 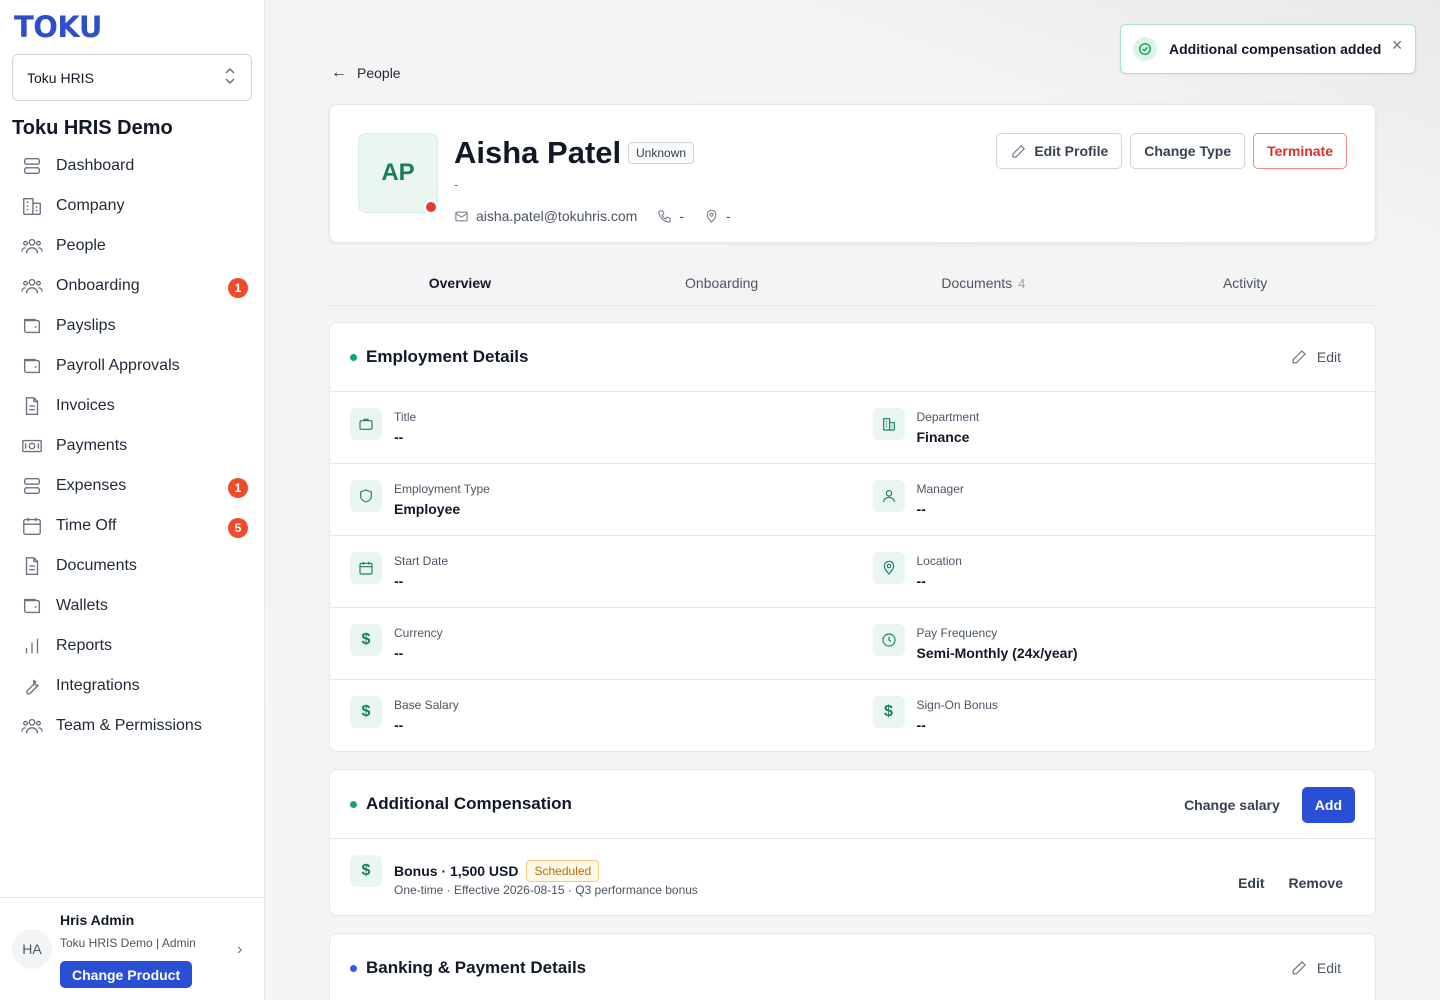 What do you see at coordinates (32, 406) in the screenshot?
I see `document-icon` at bounding box center [32, 406].